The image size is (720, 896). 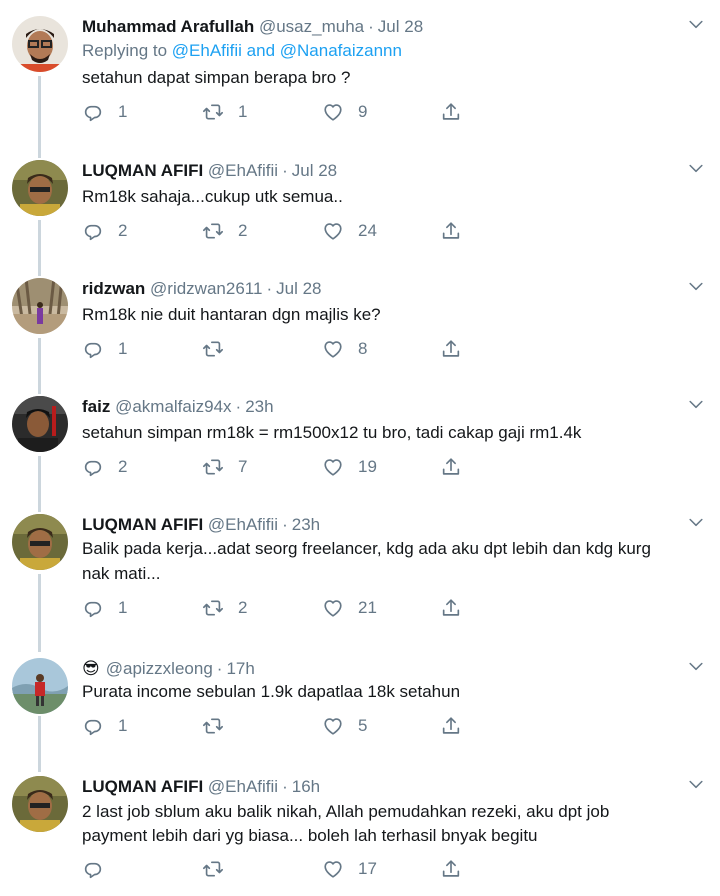 I want to click on retweet-count: 1, so click(x=243, y=111).